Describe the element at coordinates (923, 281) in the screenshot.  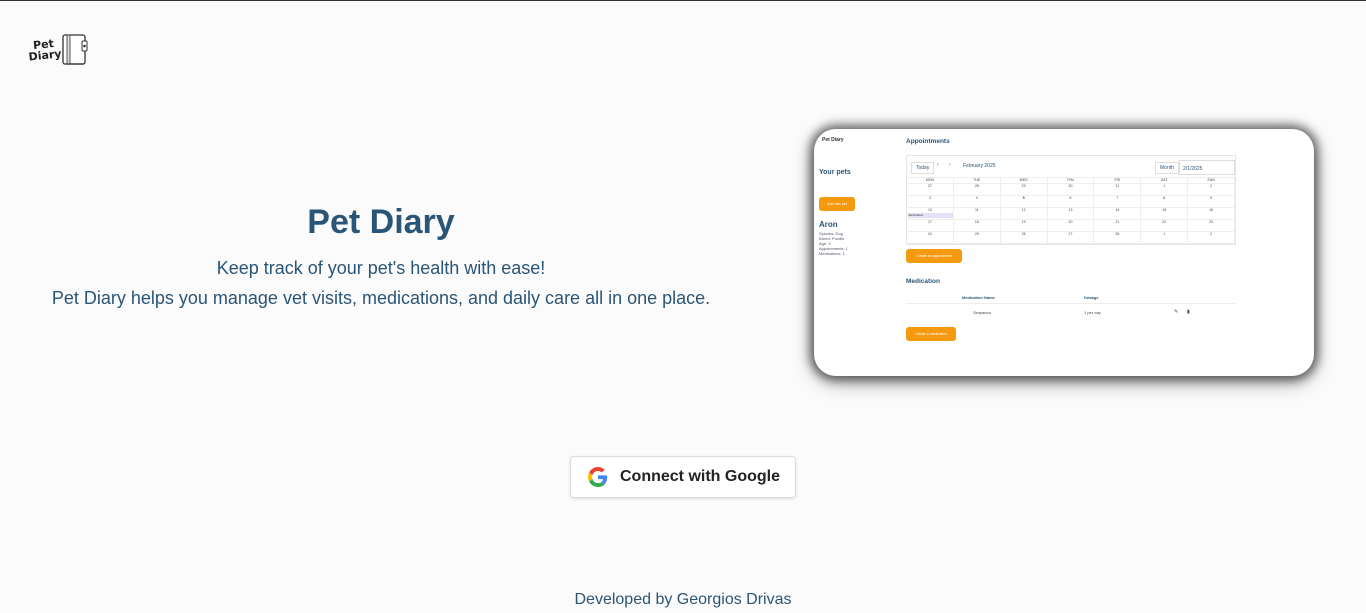
I see `preview-medication-title: Medication` at that location.